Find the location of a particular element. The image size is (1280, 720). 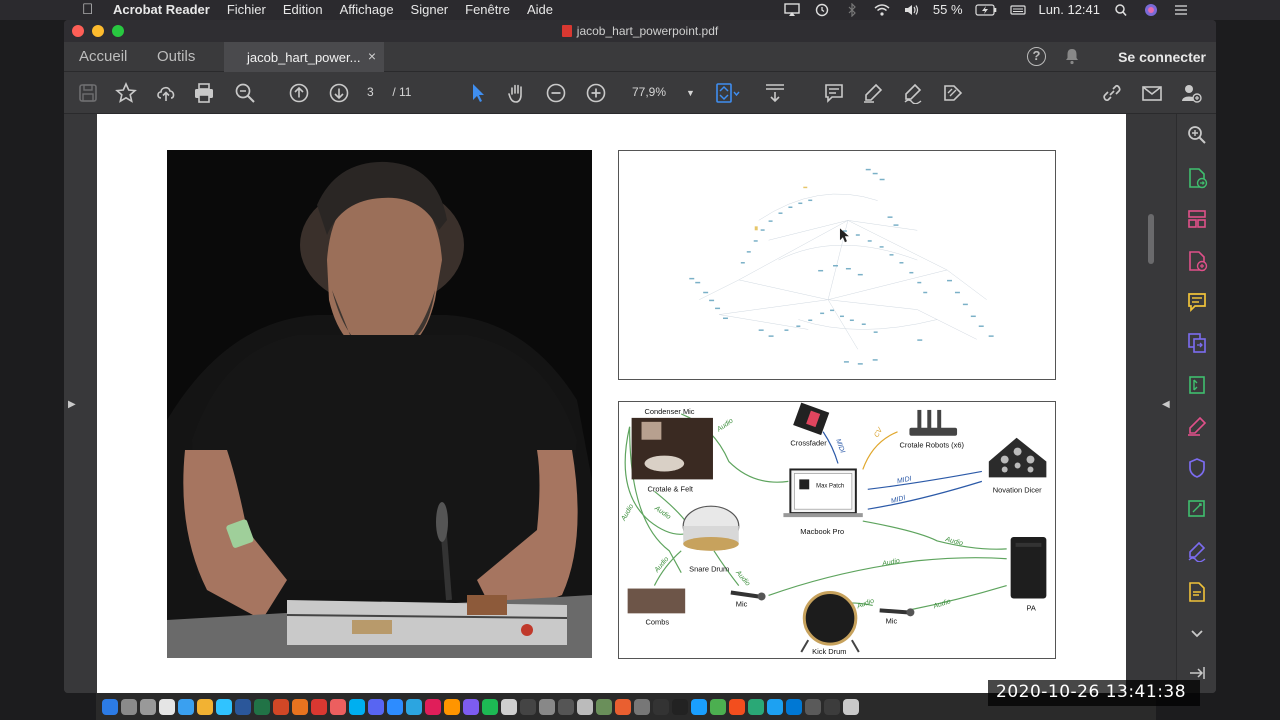

audio-app-icon is located at coordinates (566, 706).